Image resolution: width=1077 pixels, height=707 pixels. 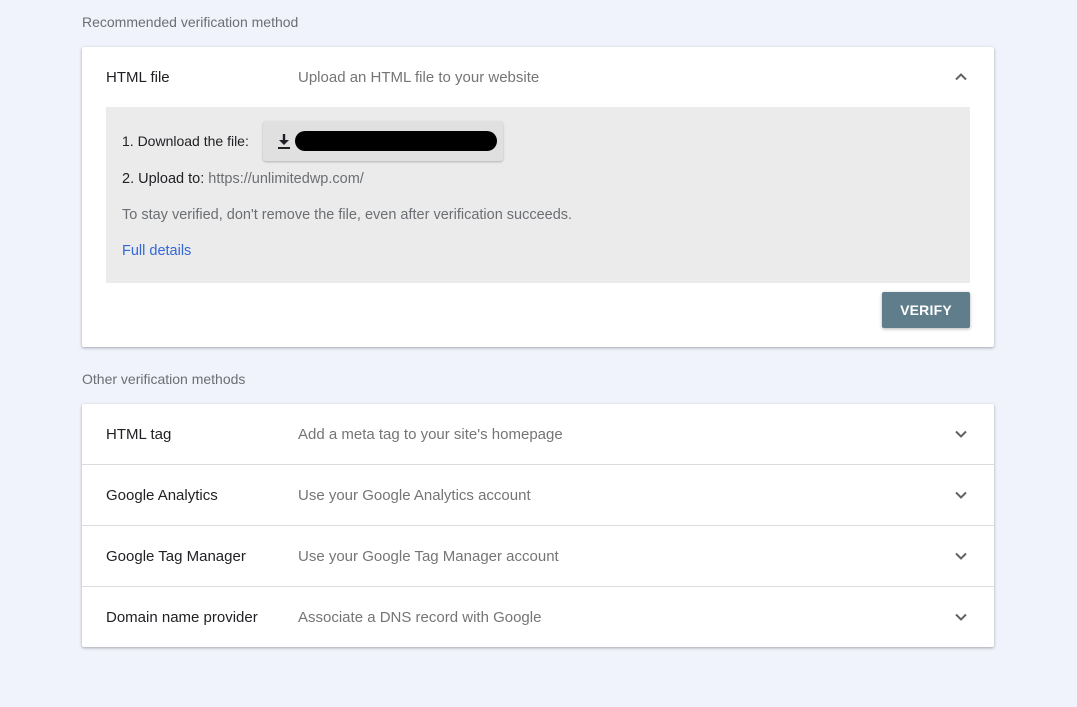 What do you see at coordinates (138, 77) in the screenshot?
I see `html-file-title: HTML file` at bounding box center [138, 77].